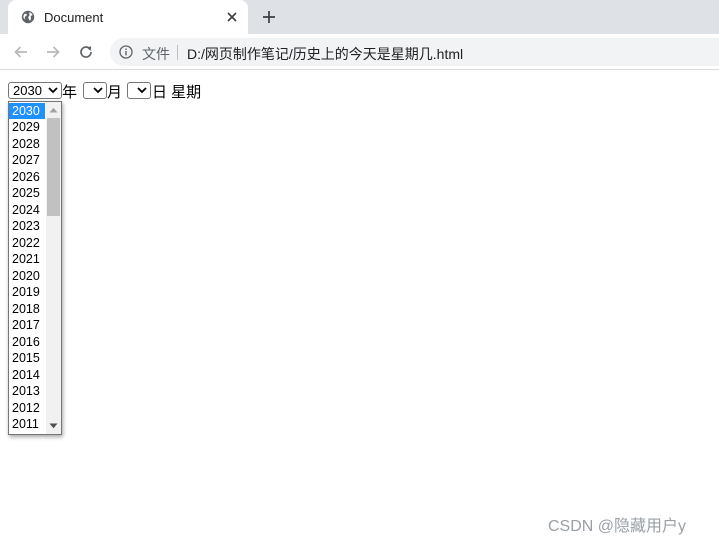  I want to click on year-option-2026: 2026, so click(27, 177).